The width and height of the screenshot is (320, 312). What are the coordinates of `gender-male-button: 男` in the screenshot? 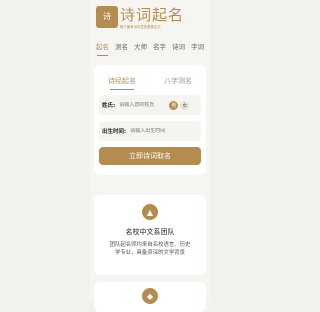 It's located at (174, 105).